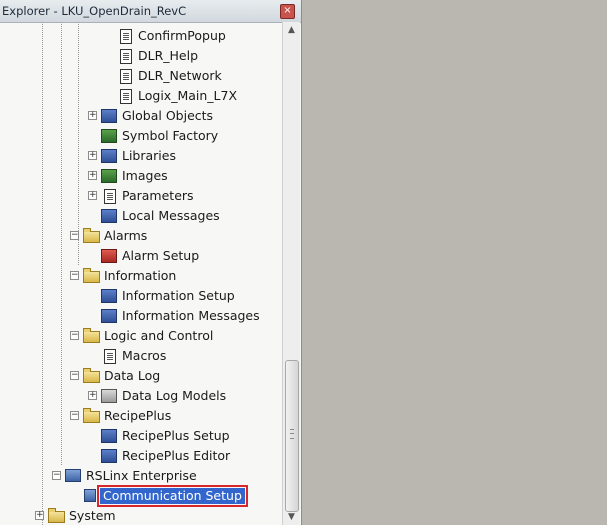 The height and width of the screenshot is (525, 607). What do you see at coordinates (291, 273) in the screenshot?
I see `vertical-scrollbar: ▲ ▼` at bounding box center [291, 273].